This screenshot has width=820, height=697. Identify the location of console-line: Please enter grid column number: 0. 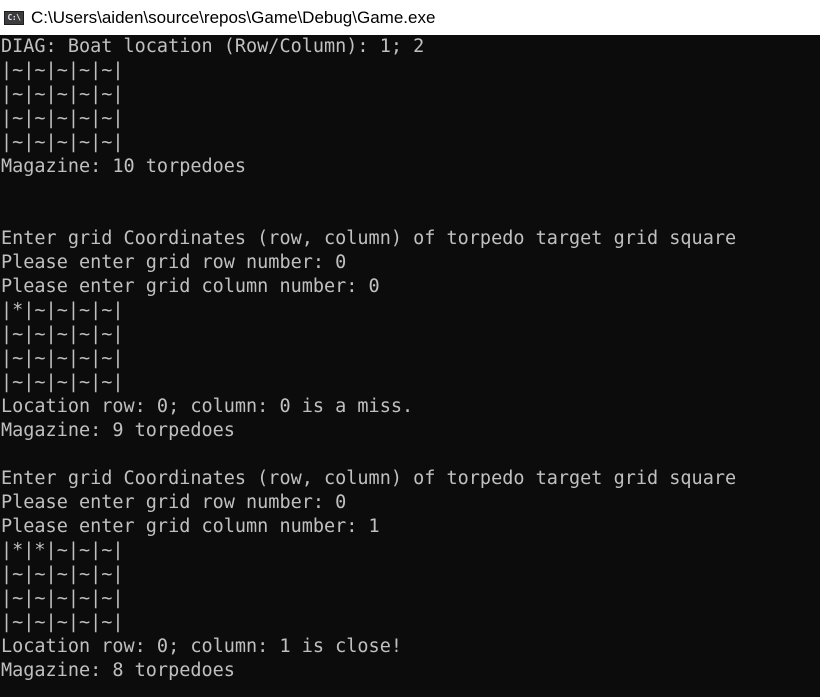
(190, 286).